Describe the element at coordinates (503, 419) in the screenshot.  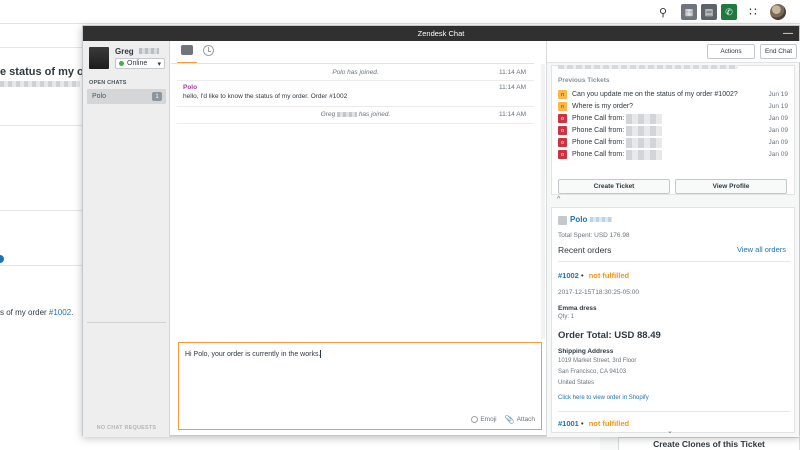
I see `compose-tools: Emoji 📎 Attach` at that location.